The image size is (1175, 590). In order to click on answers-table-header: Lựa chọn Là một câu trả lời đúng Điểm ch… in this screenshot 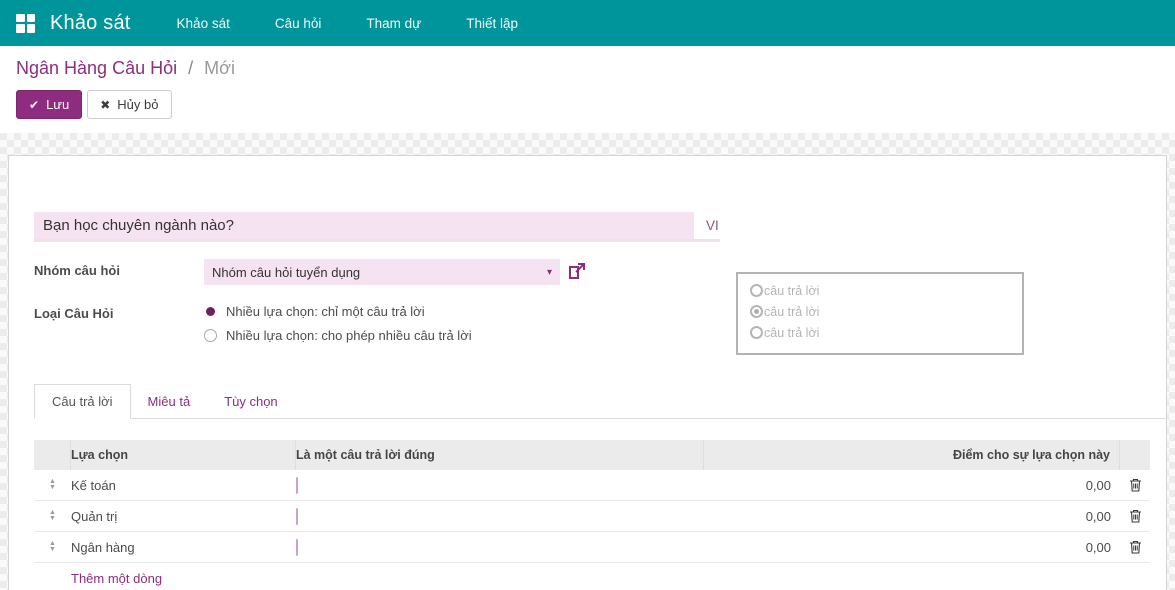, I will do `click(592, 455)`.